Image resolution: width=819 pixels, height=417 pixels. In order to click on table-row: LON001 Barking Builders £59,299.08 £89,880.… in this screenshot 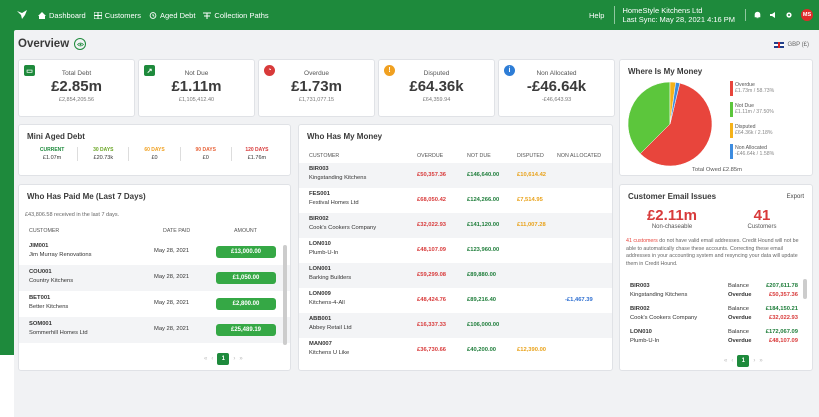, I will do `click(455, 275)`.